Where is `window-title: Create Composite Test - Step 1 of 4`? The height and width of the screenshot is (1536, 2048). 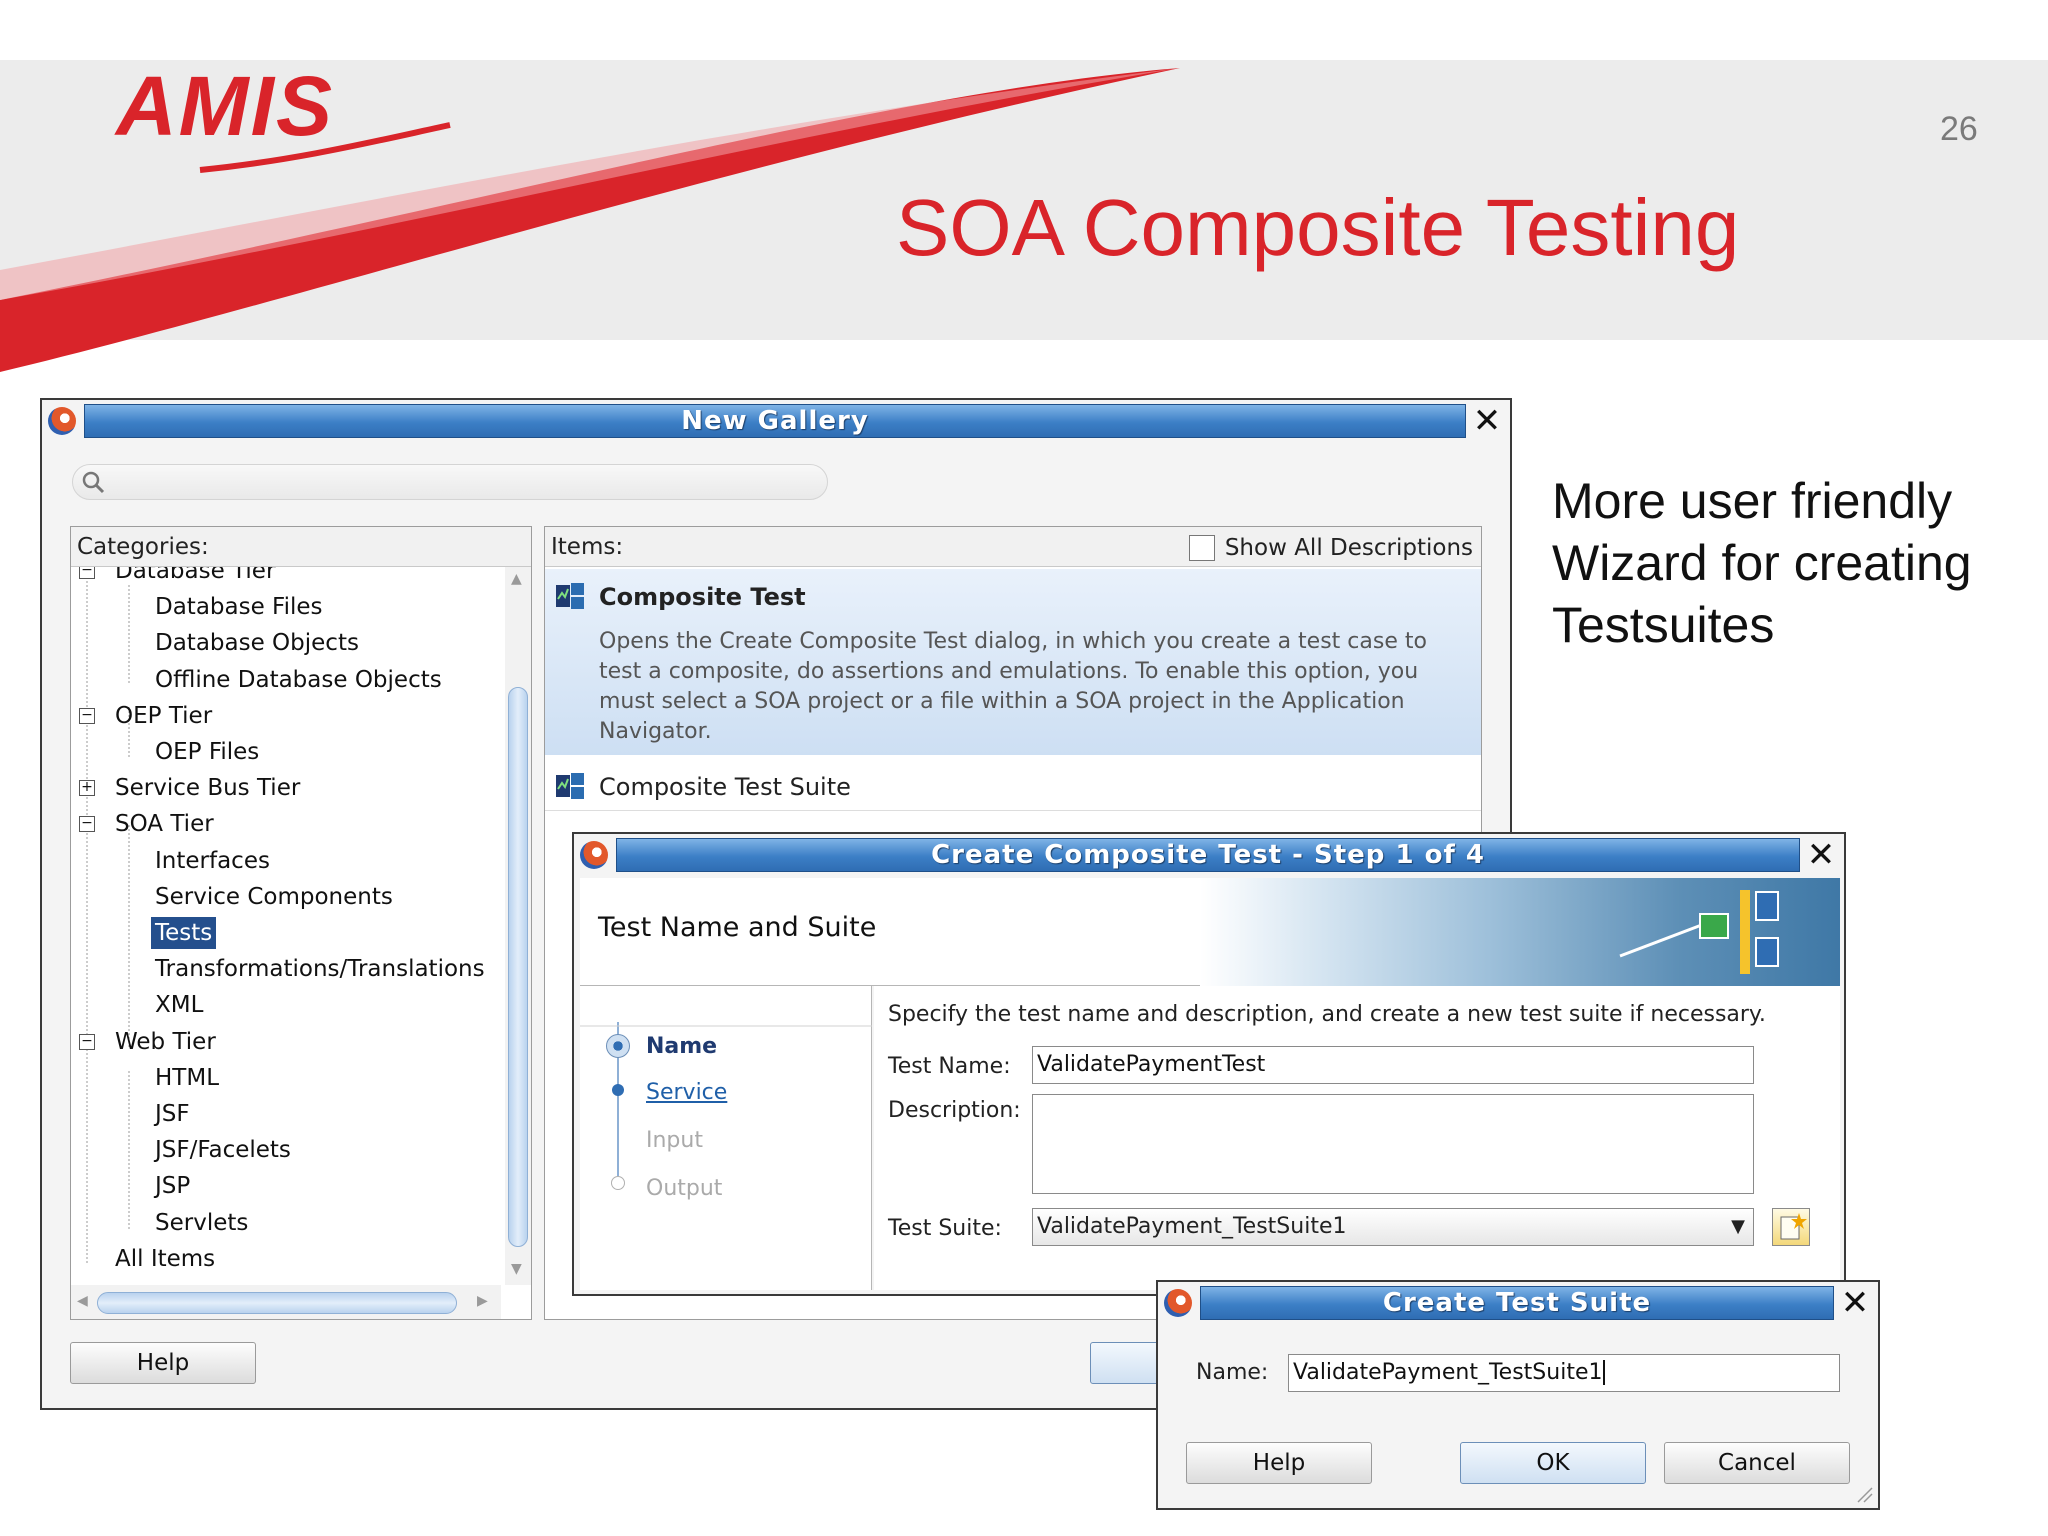
window-title: Create Composite Test - Step 1 of 4 is located at coordinates (1208, 855).